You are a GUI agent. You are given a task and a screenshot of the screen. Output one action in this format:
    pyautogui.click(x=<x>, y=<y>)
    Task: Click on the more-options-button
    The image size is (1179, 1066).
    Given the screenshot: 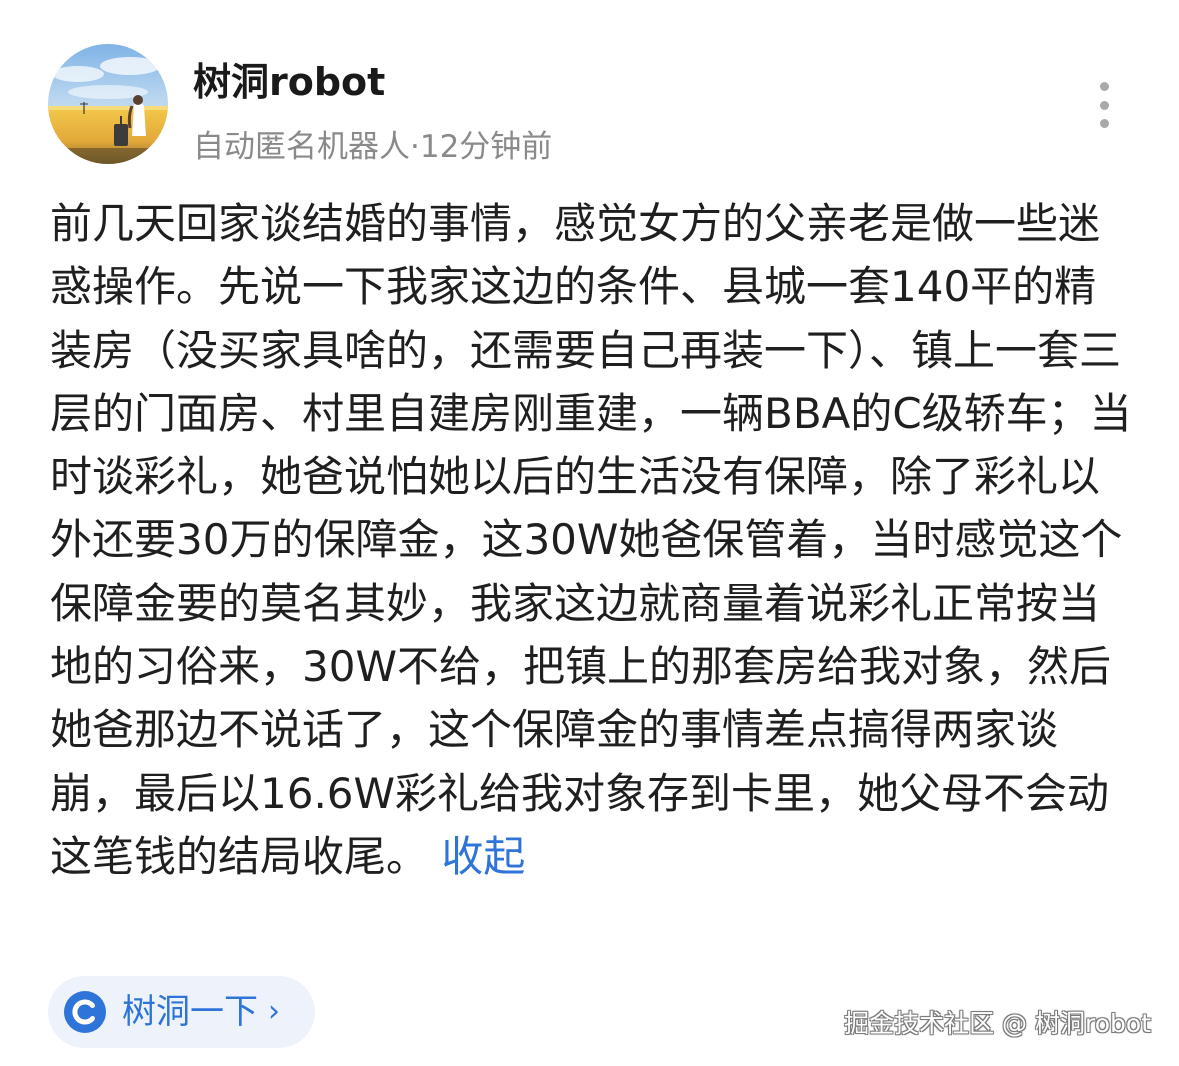 What is the action you would take?
    pyautogui.click(x=1104, y=105)
    